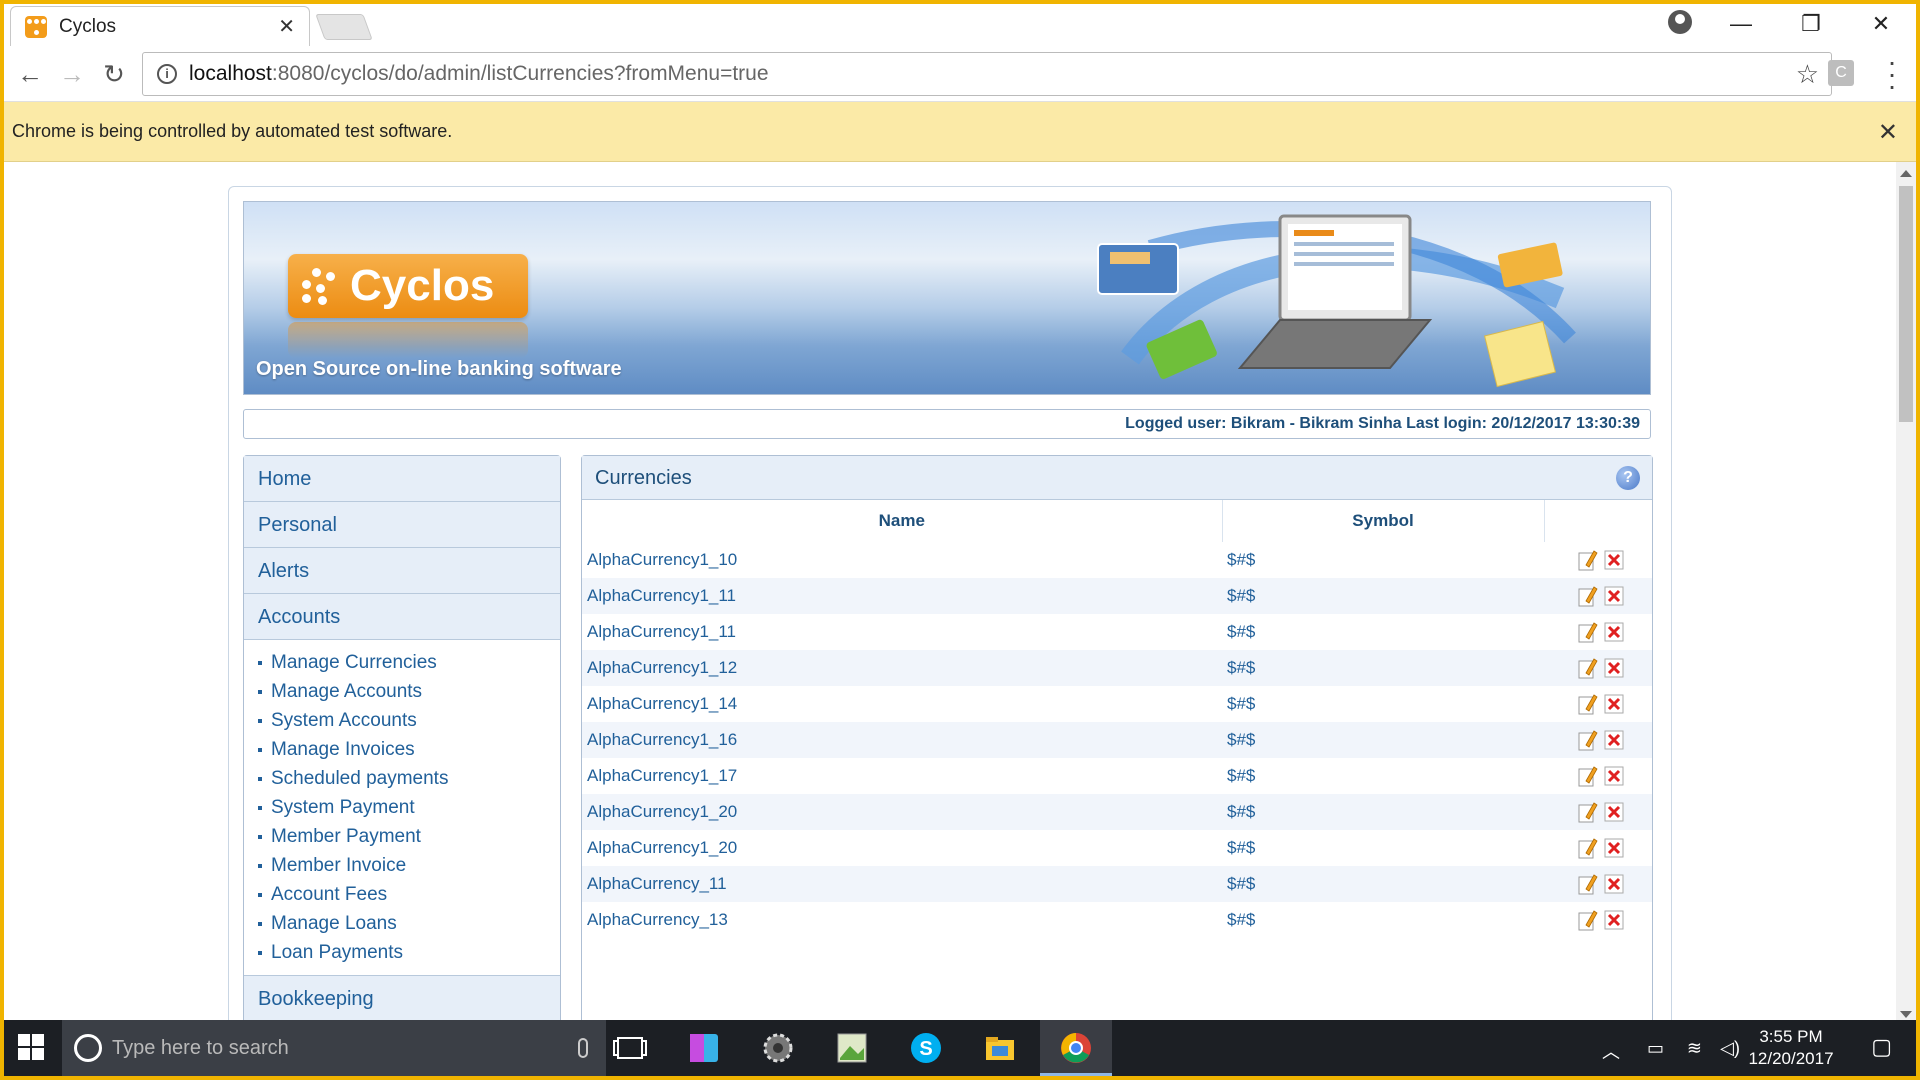 This screenshot has height=1080, width=1920. I want to click on forward-arrow-icon: →, so click(72, 74).